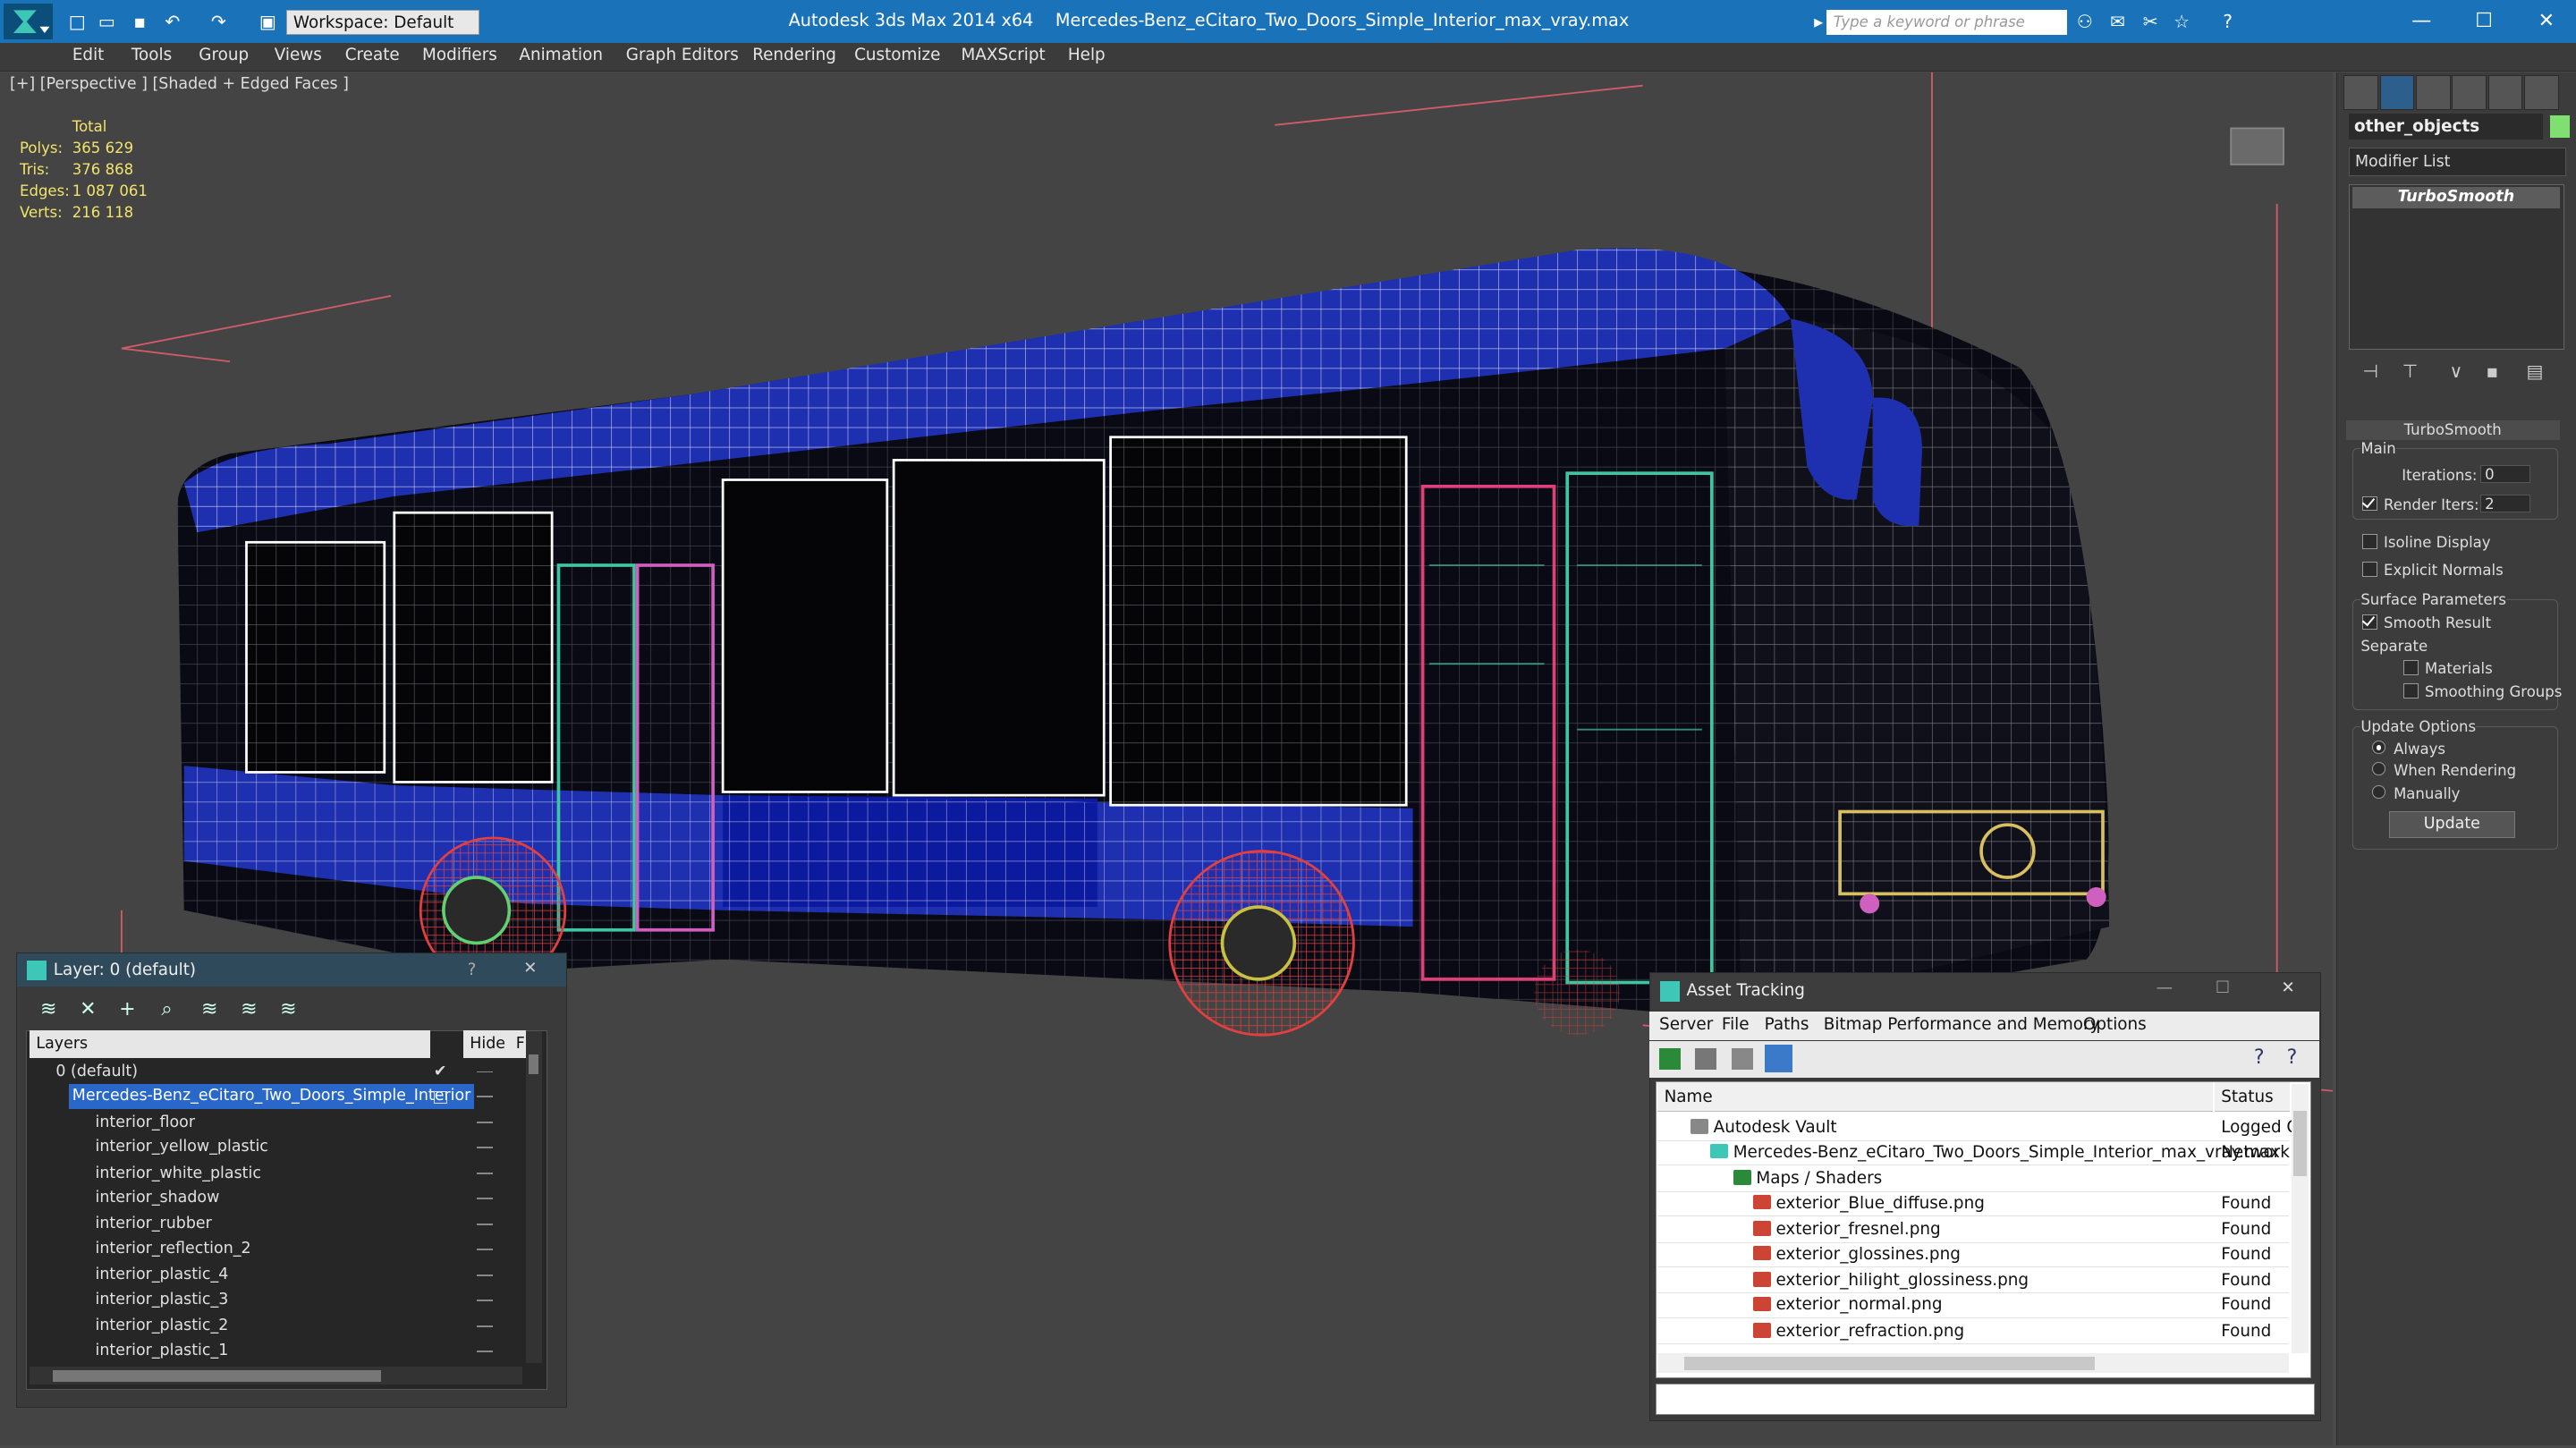  I want to click on explicit-normals-checkbox, so click(2369, 569).